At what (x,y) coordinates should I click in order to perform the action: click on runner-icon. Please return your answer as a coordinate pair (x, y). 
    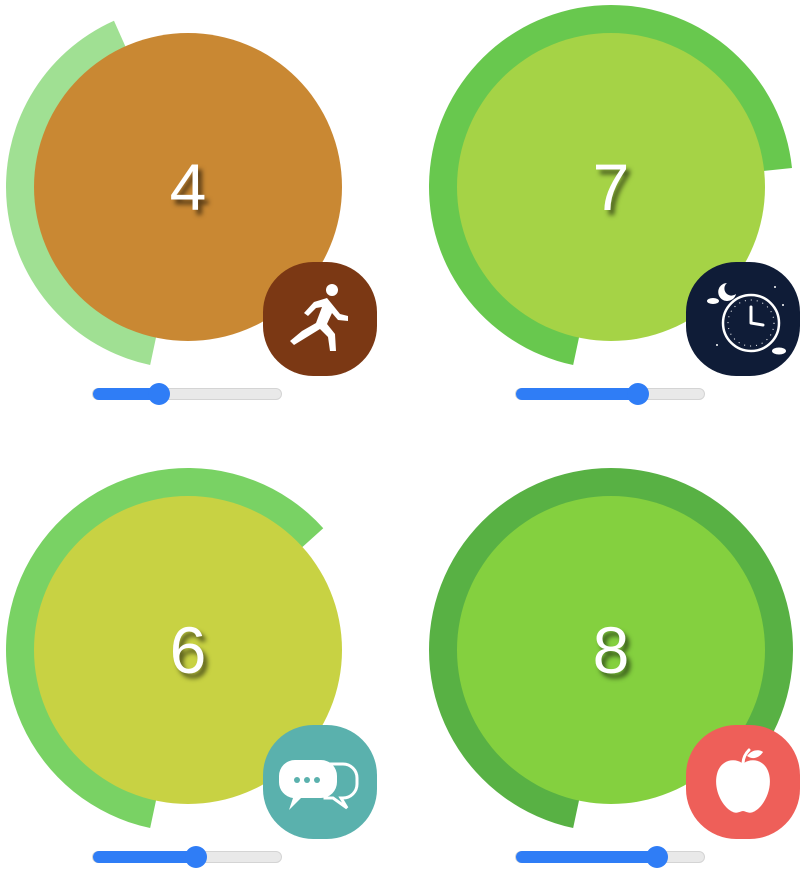
    Looking at the image, I should click on (319, 317).